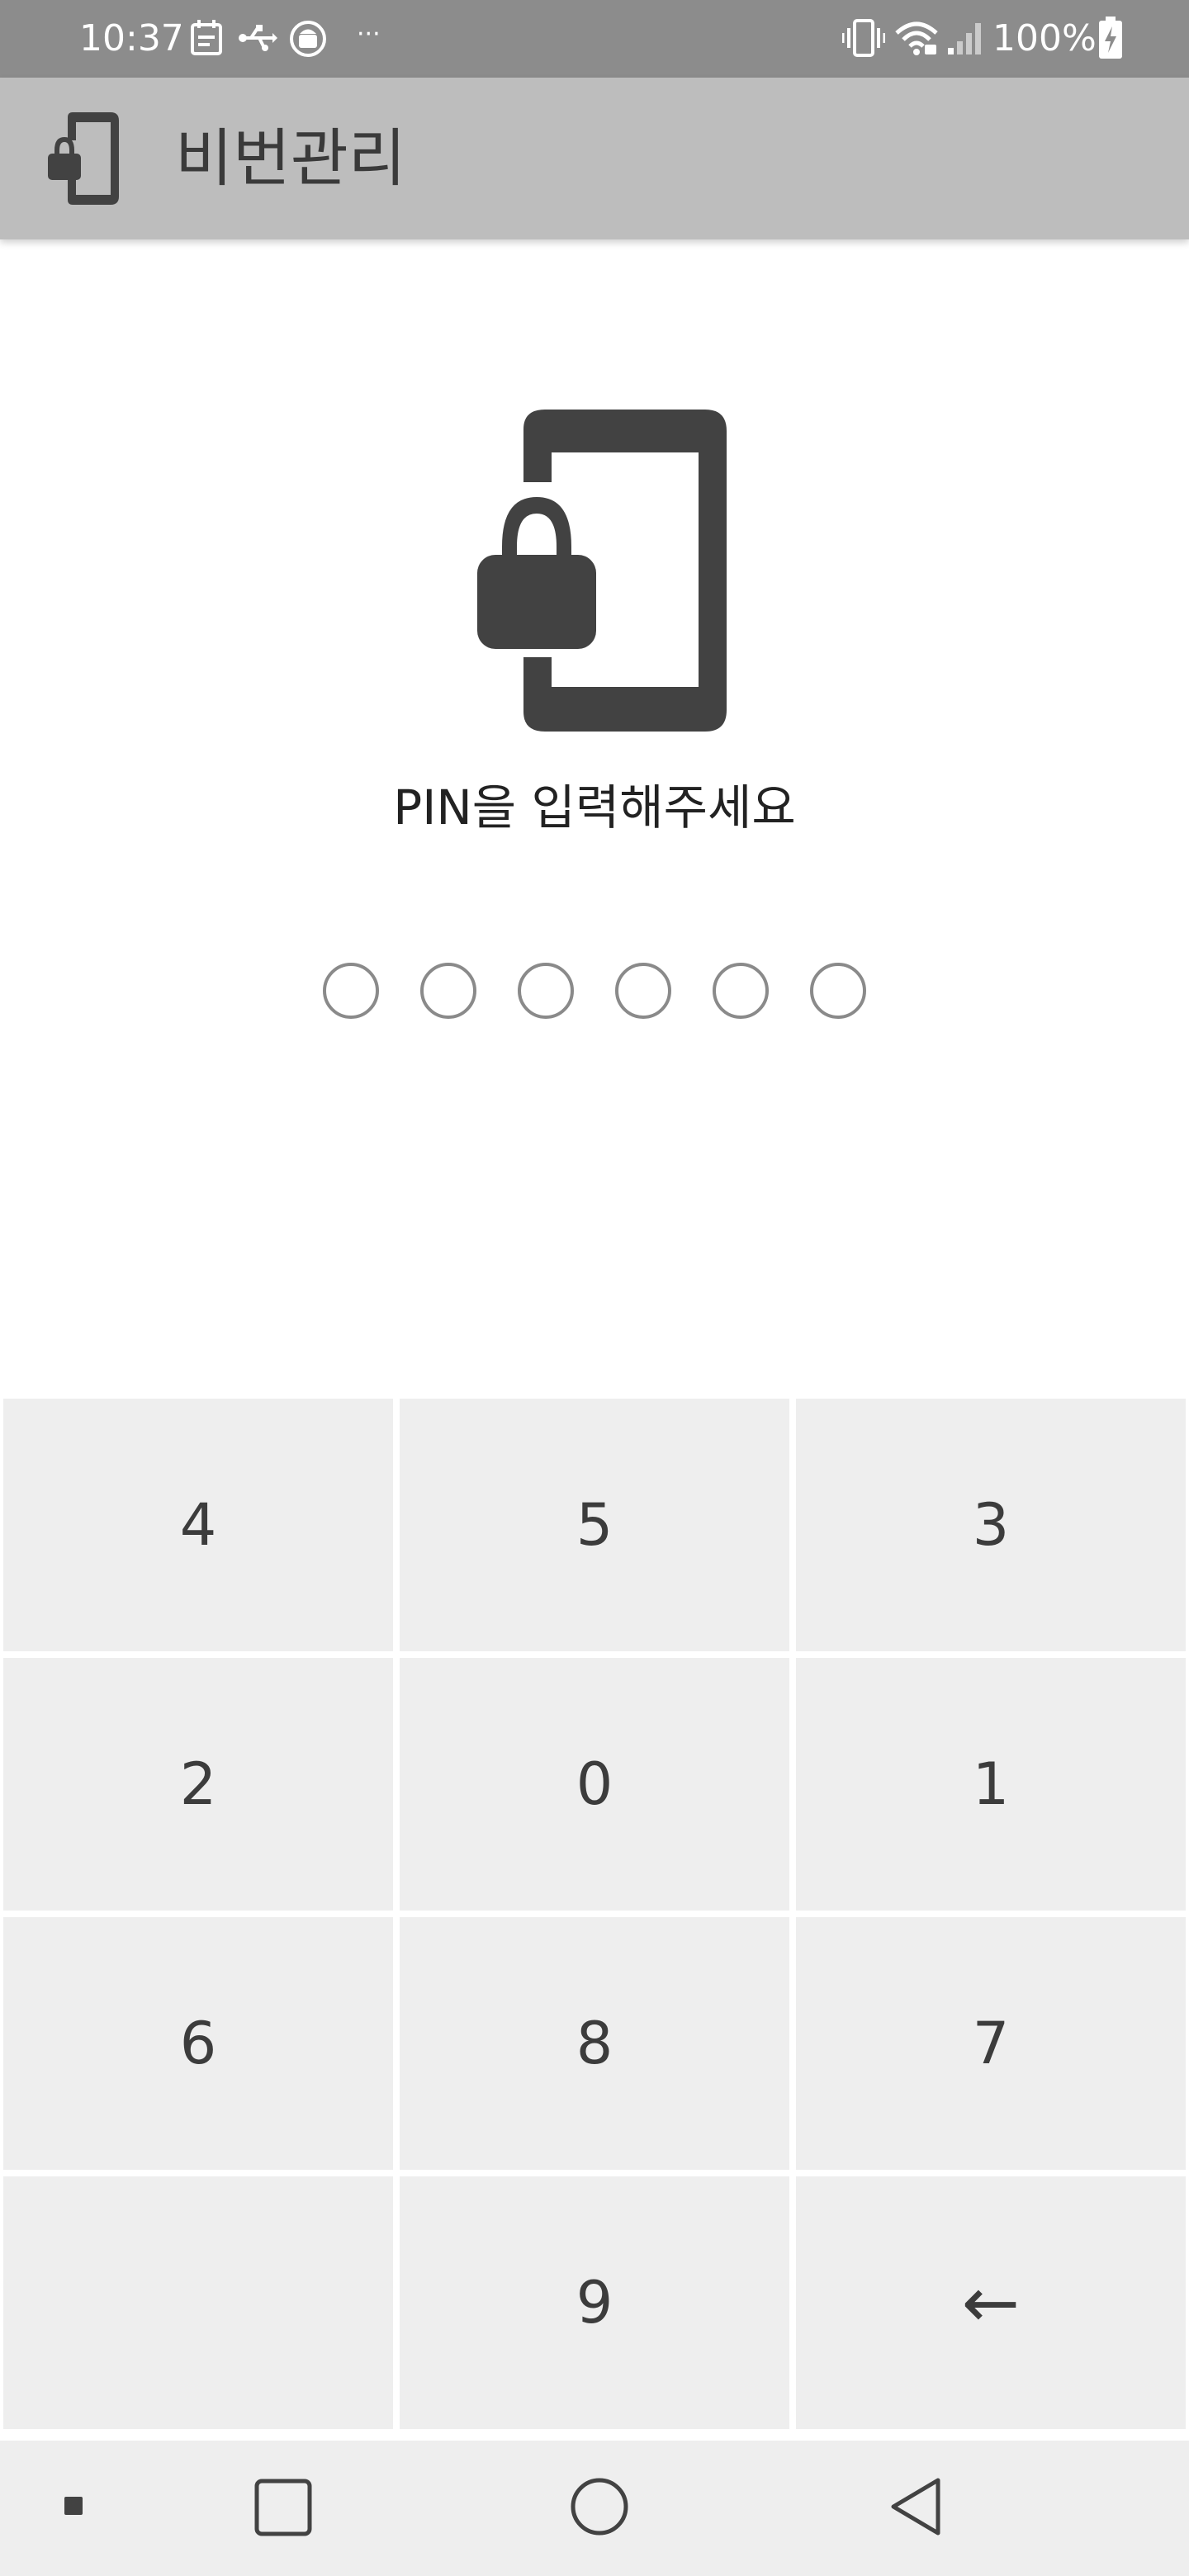 This screenshot has width=1189, height=2576. Describe the element at coordinates (198, 2043) in the screenshot. I see `key-6: 6` at that location.